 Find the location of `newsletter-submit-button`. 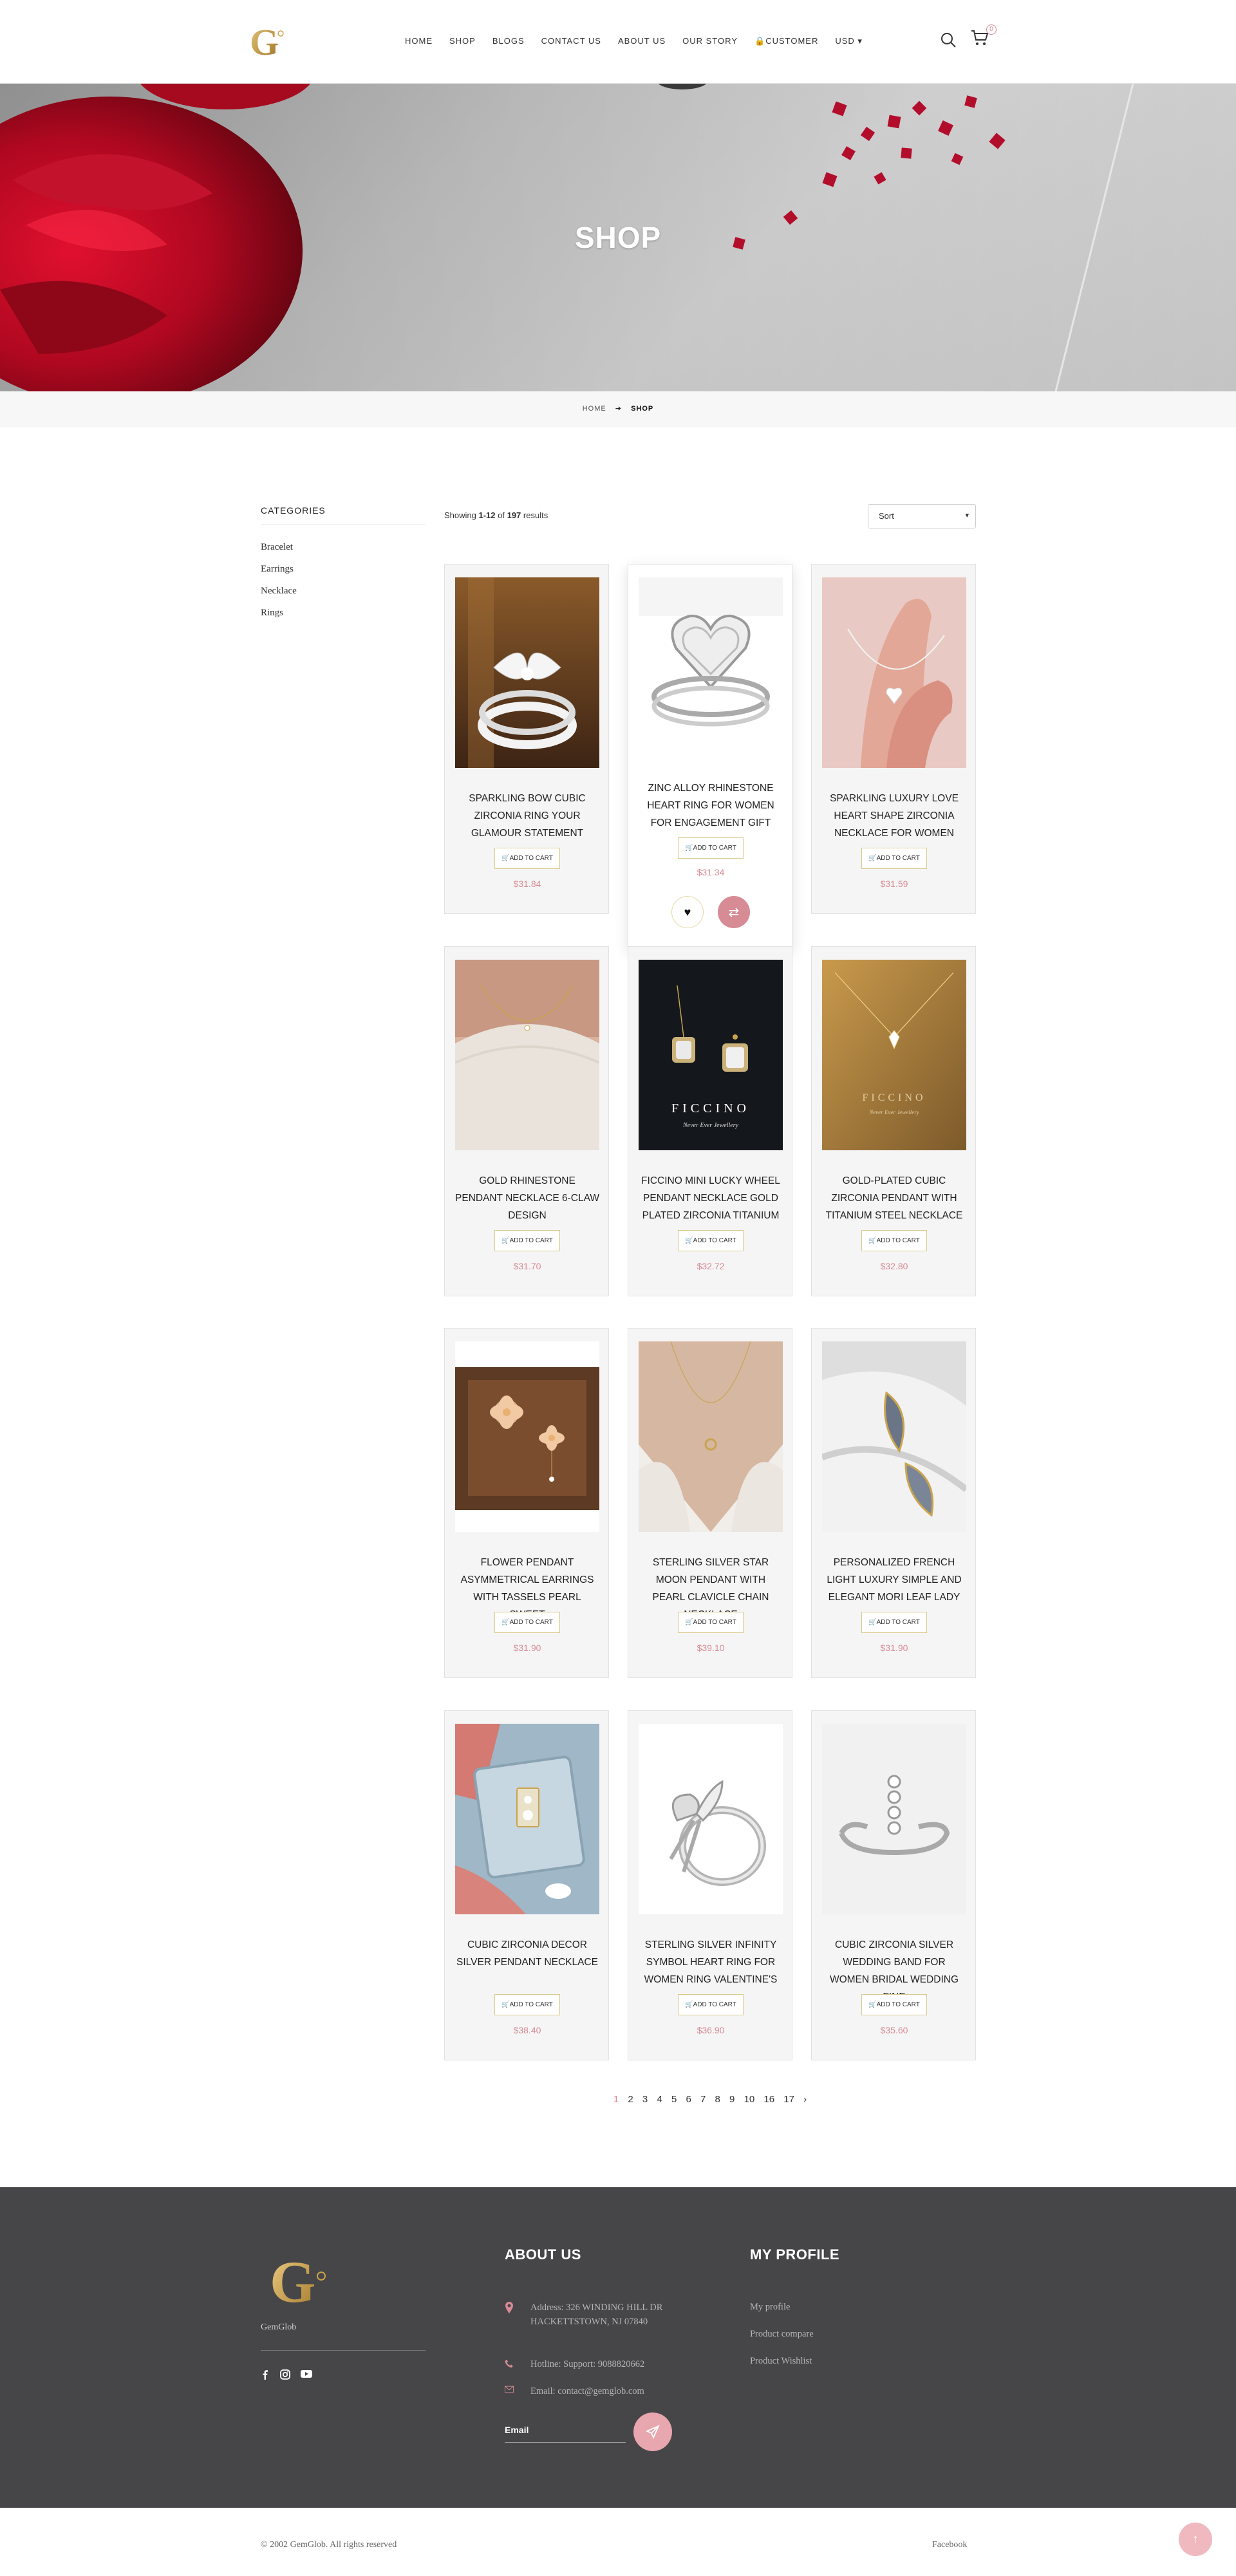

newsletter-submit-button is located at coordinates (652, 2432).